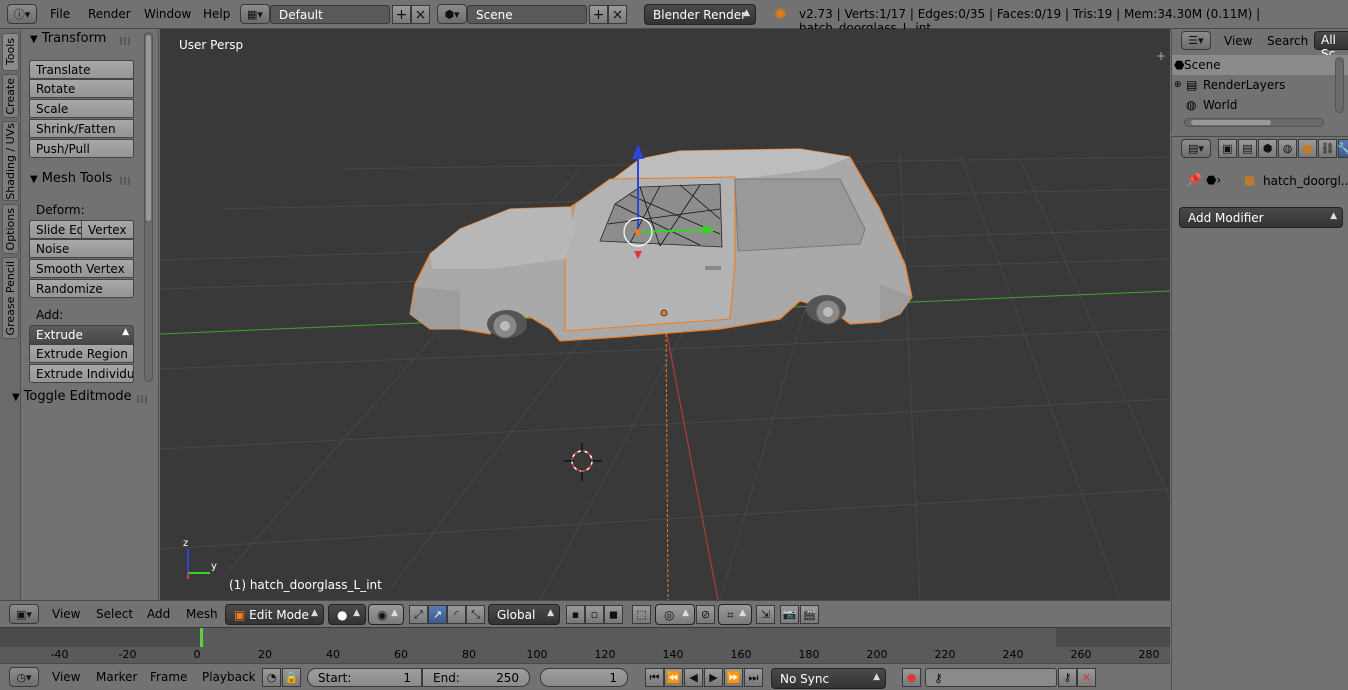 This screenshot has width=1348, height=690. What do you see at coordinates (216, 14) in the screenshot?
I see `menu-help: Help` at bounding box center [216, 14].